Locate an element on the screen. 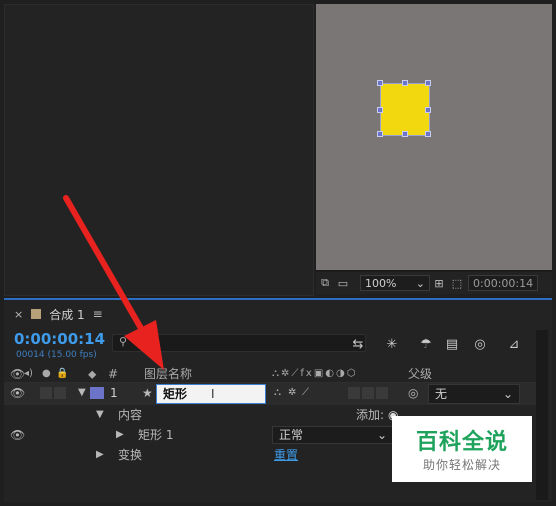  watermark-subtitle: 助你轻松解决 is located at coordinates (461, 465).